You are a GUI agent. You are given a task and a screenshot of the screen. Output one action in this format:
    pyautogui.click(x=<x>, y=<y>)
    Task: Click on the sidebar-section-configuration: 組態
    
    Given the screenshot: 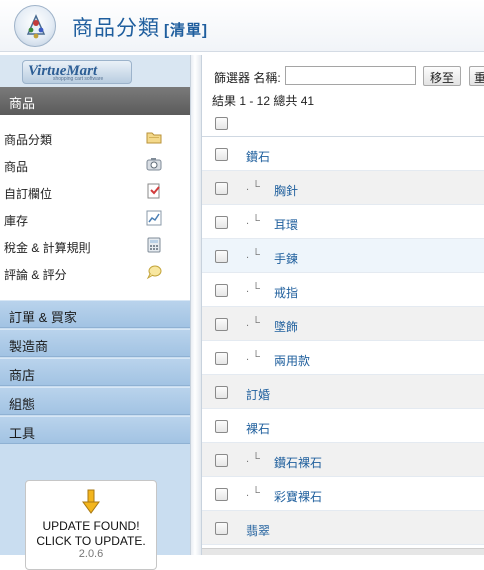 What is the action you would take?
    pyautogui.click(x=95, y=401)
    